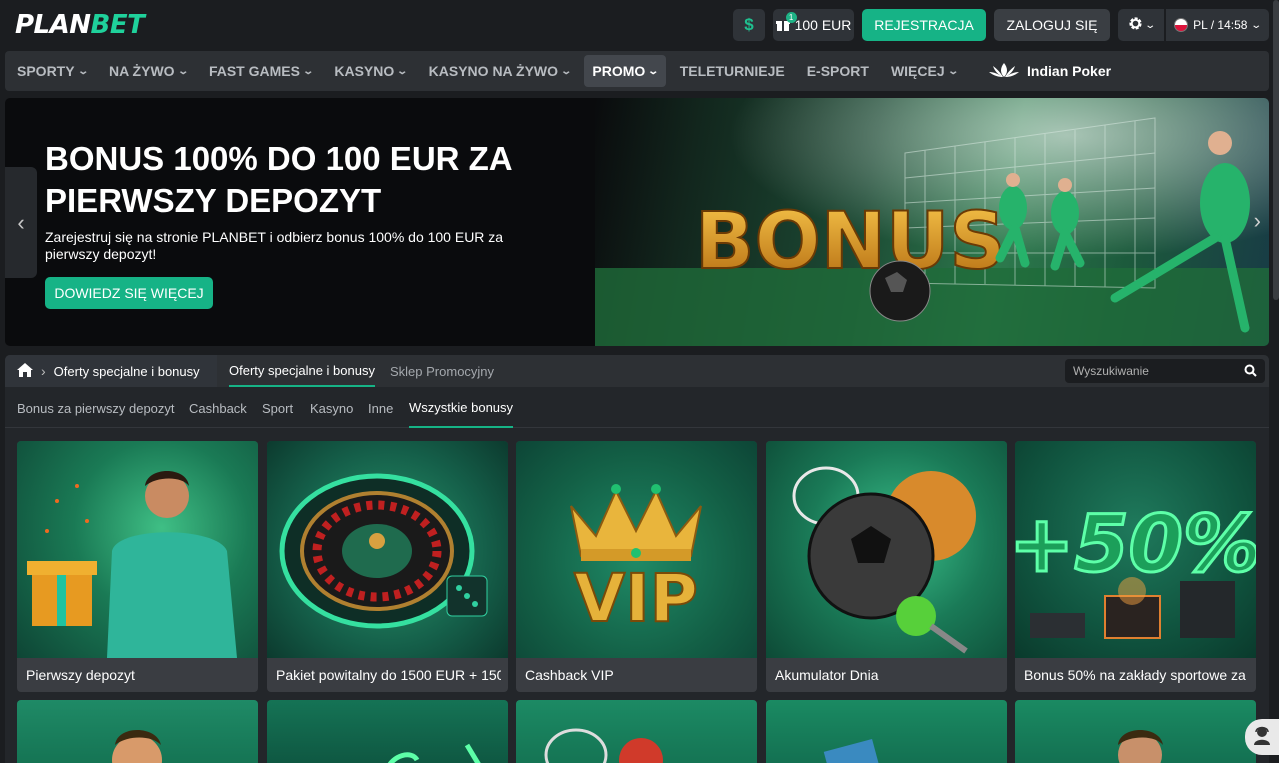 The image size is (1279, 763). Describe the element at coordinates (25, 371) in the screenshot. I see `home-icon` at that location.